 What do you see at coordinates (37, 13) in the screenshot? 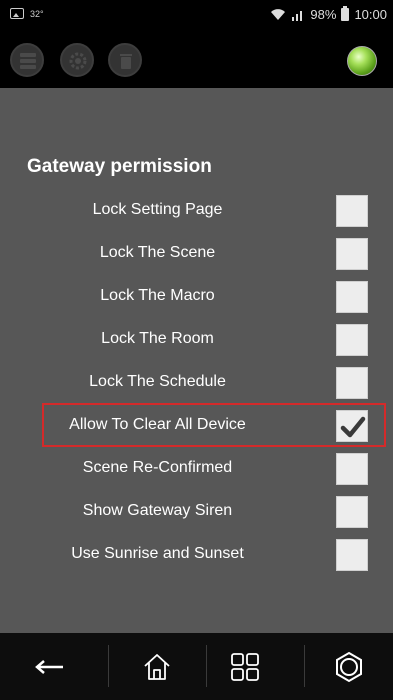
I see `temperature-readout: 32°` at bounding box center [37, 13].